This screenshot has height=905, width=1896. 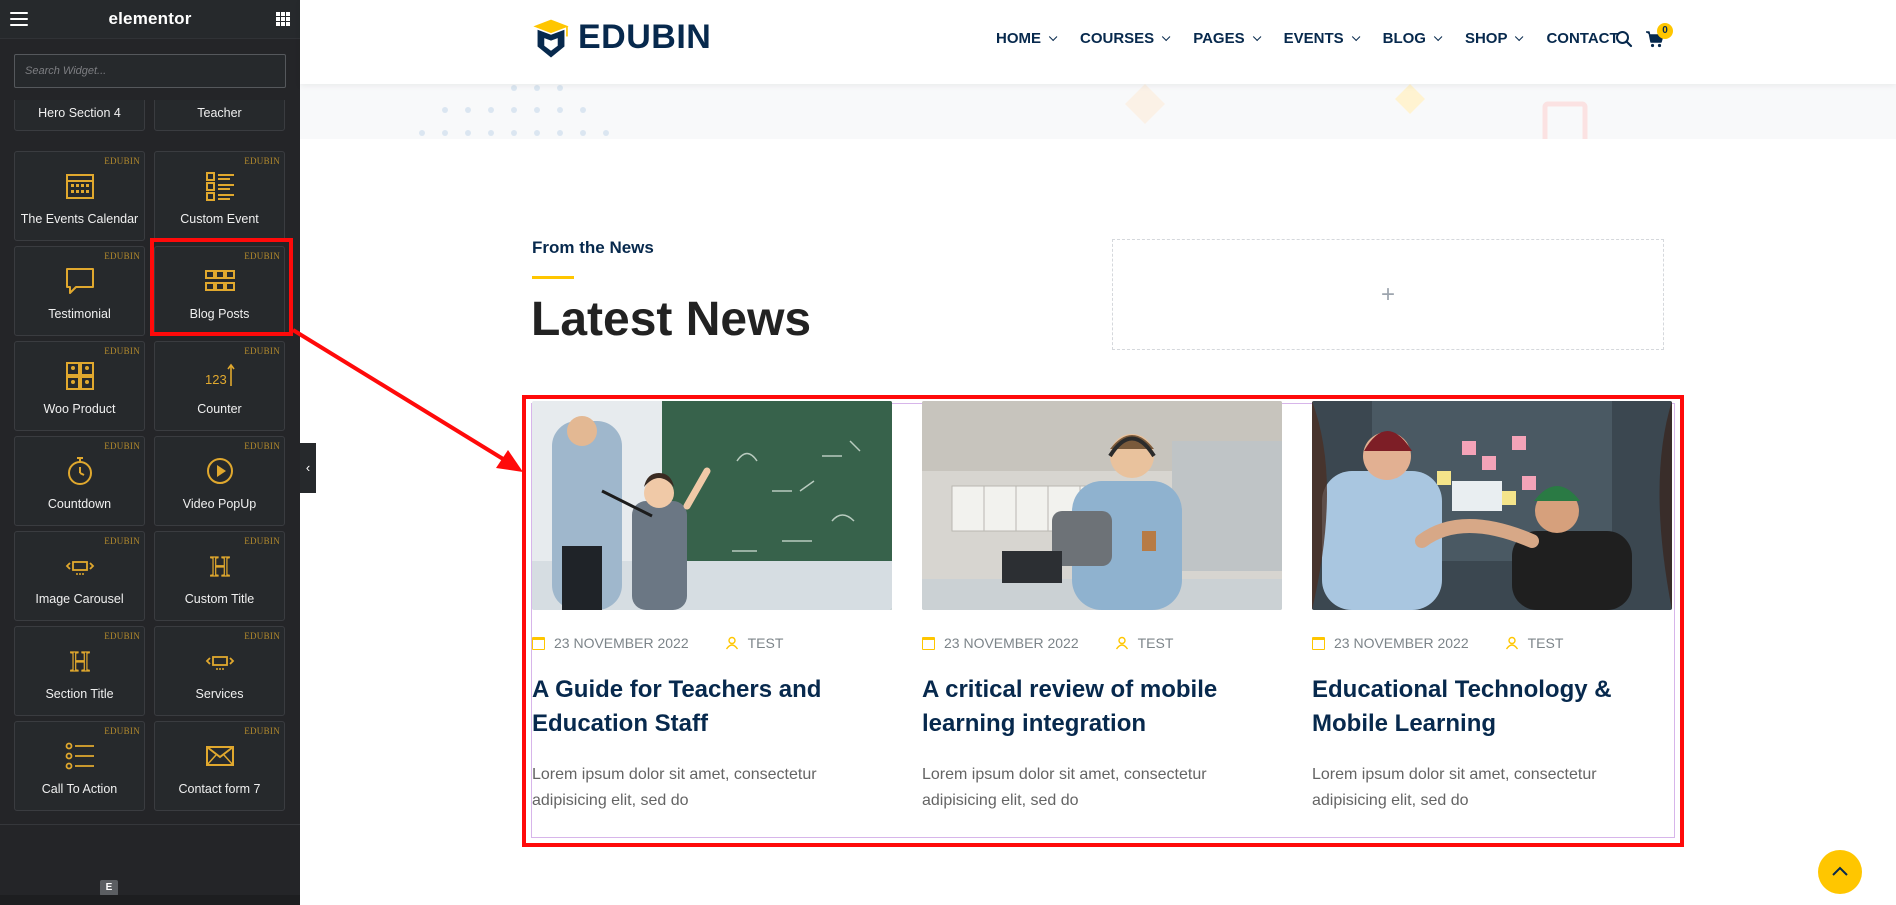 What do you see at coordinates (1486, 38) in the screenshot?
I see `nav-label: SHOP` at bounding box center [1486, 38].